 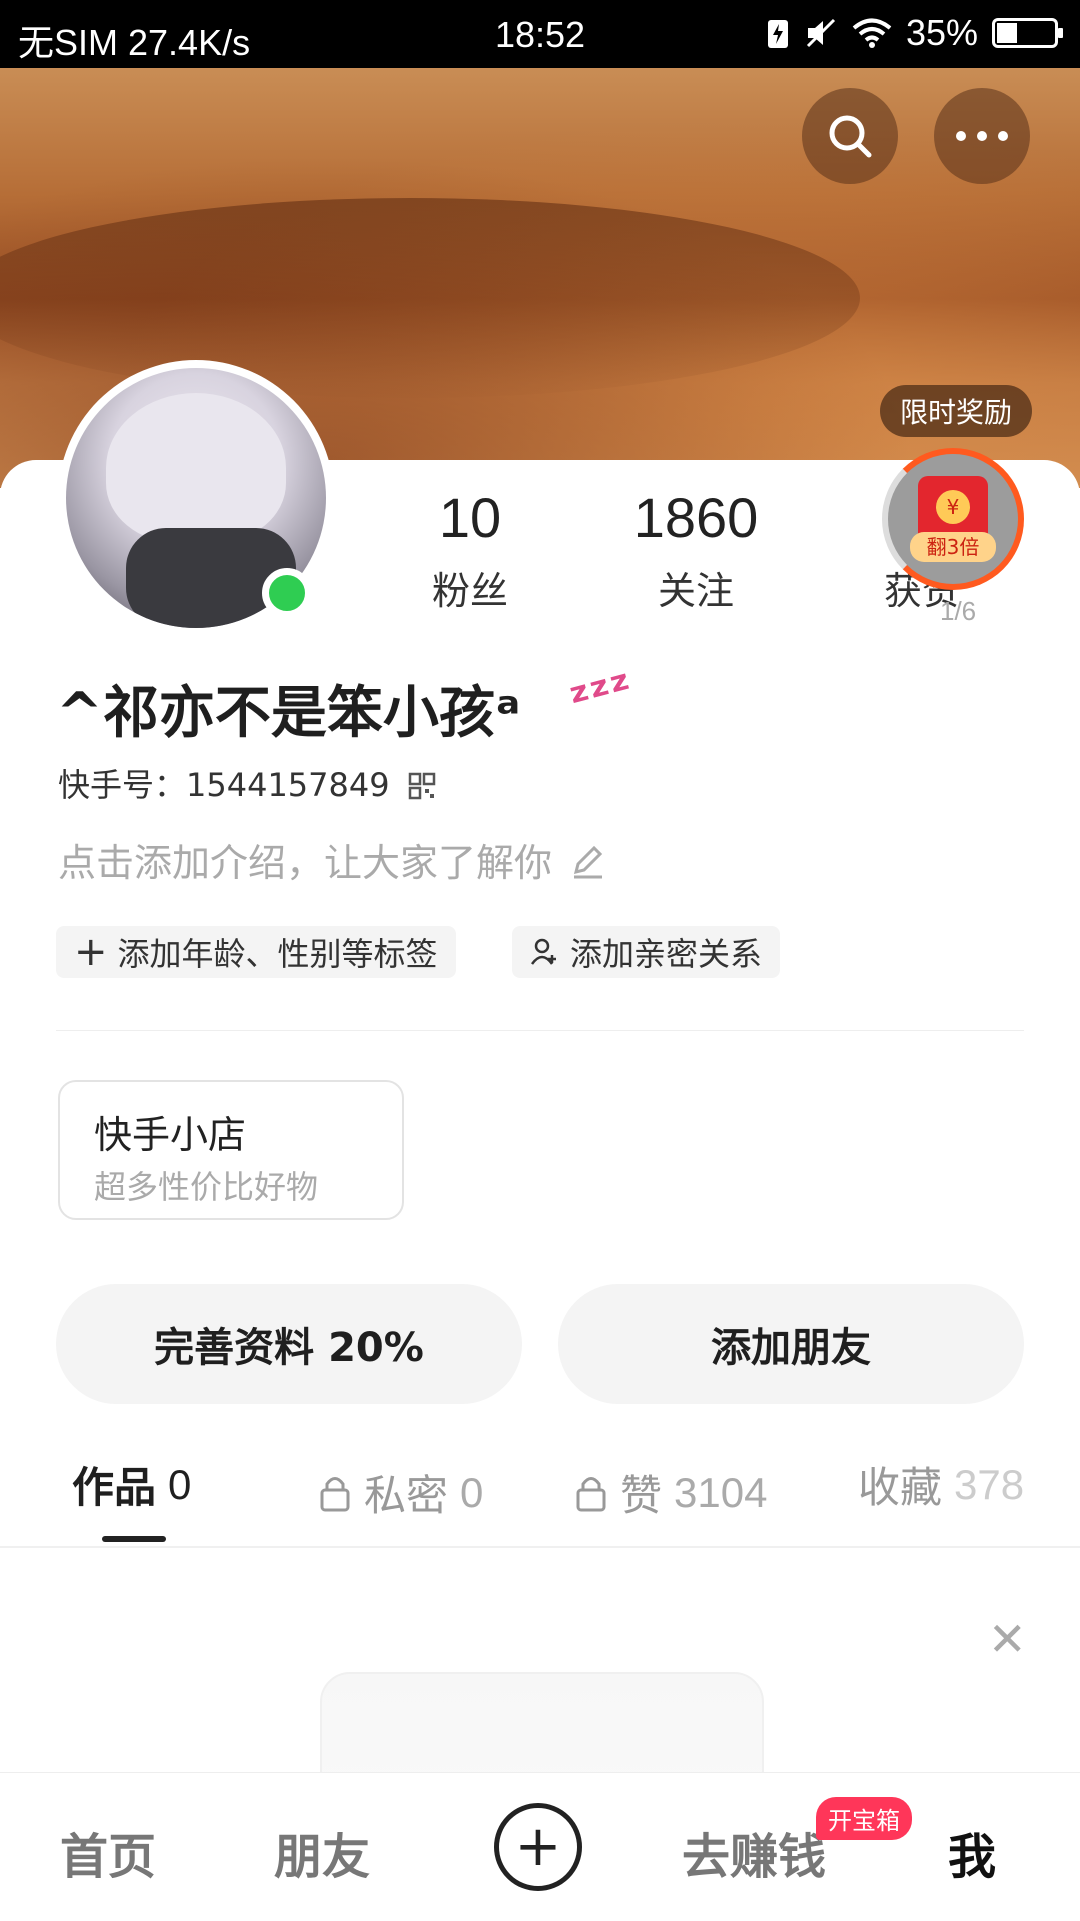 What do you see at coordinates (1027, 33) in the screenshot?
I see `battery-icon` at bounding box center [1027, 33].